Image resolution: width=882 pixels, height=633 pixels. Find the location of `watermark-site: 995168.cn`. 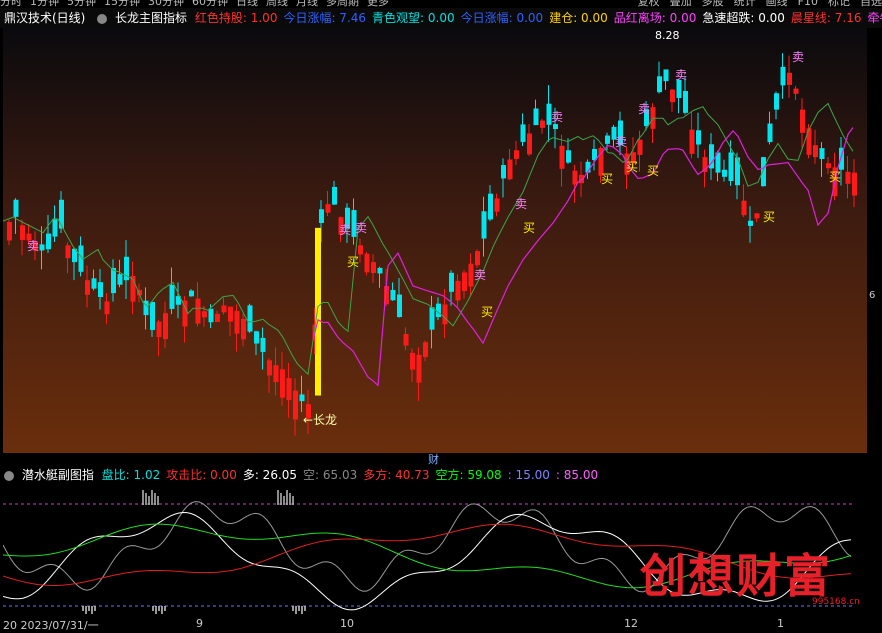

watermark-site: 995168.cn is located at coordinates (836, 602).